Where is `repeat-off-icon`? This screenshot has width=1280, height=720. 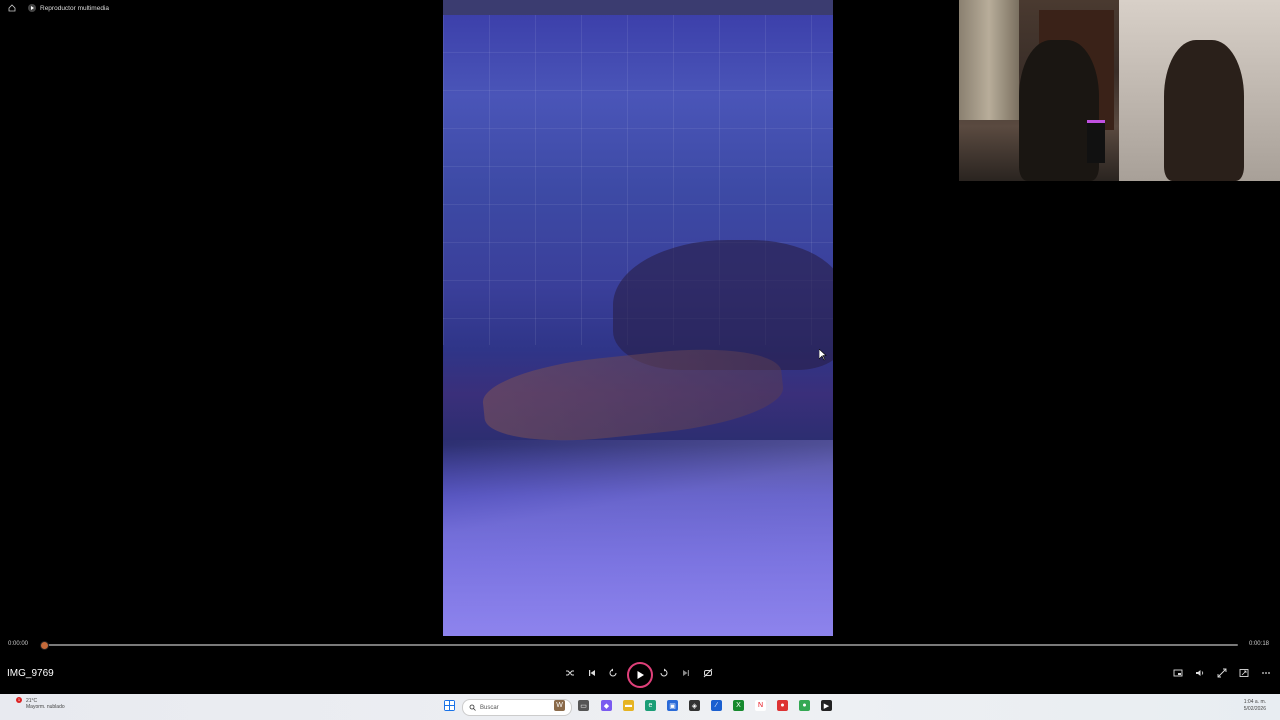
repeat-off-icon is located at coordinates (708, 673).